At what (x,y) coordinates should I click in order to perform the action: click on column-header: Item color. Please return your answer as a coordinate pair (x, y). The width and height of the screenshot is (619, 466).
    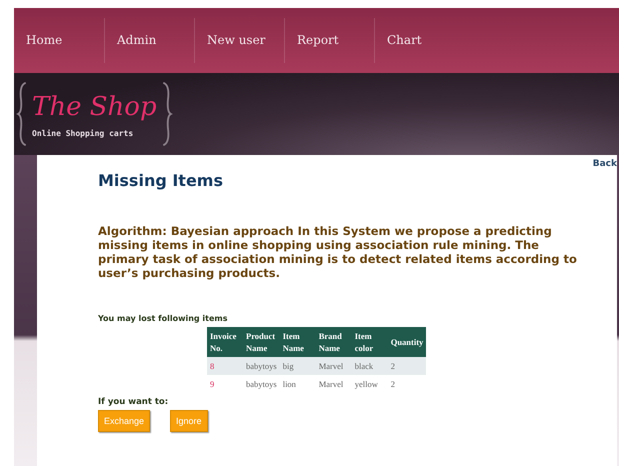
    Looking at the image, I should click on (370, 342).